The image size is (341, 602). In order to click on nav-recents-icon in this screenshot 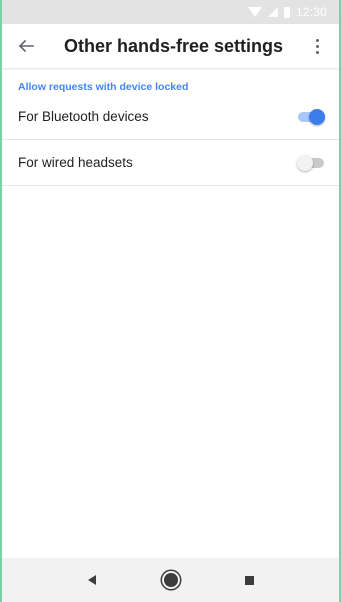, I will do `click(249, 580)`.